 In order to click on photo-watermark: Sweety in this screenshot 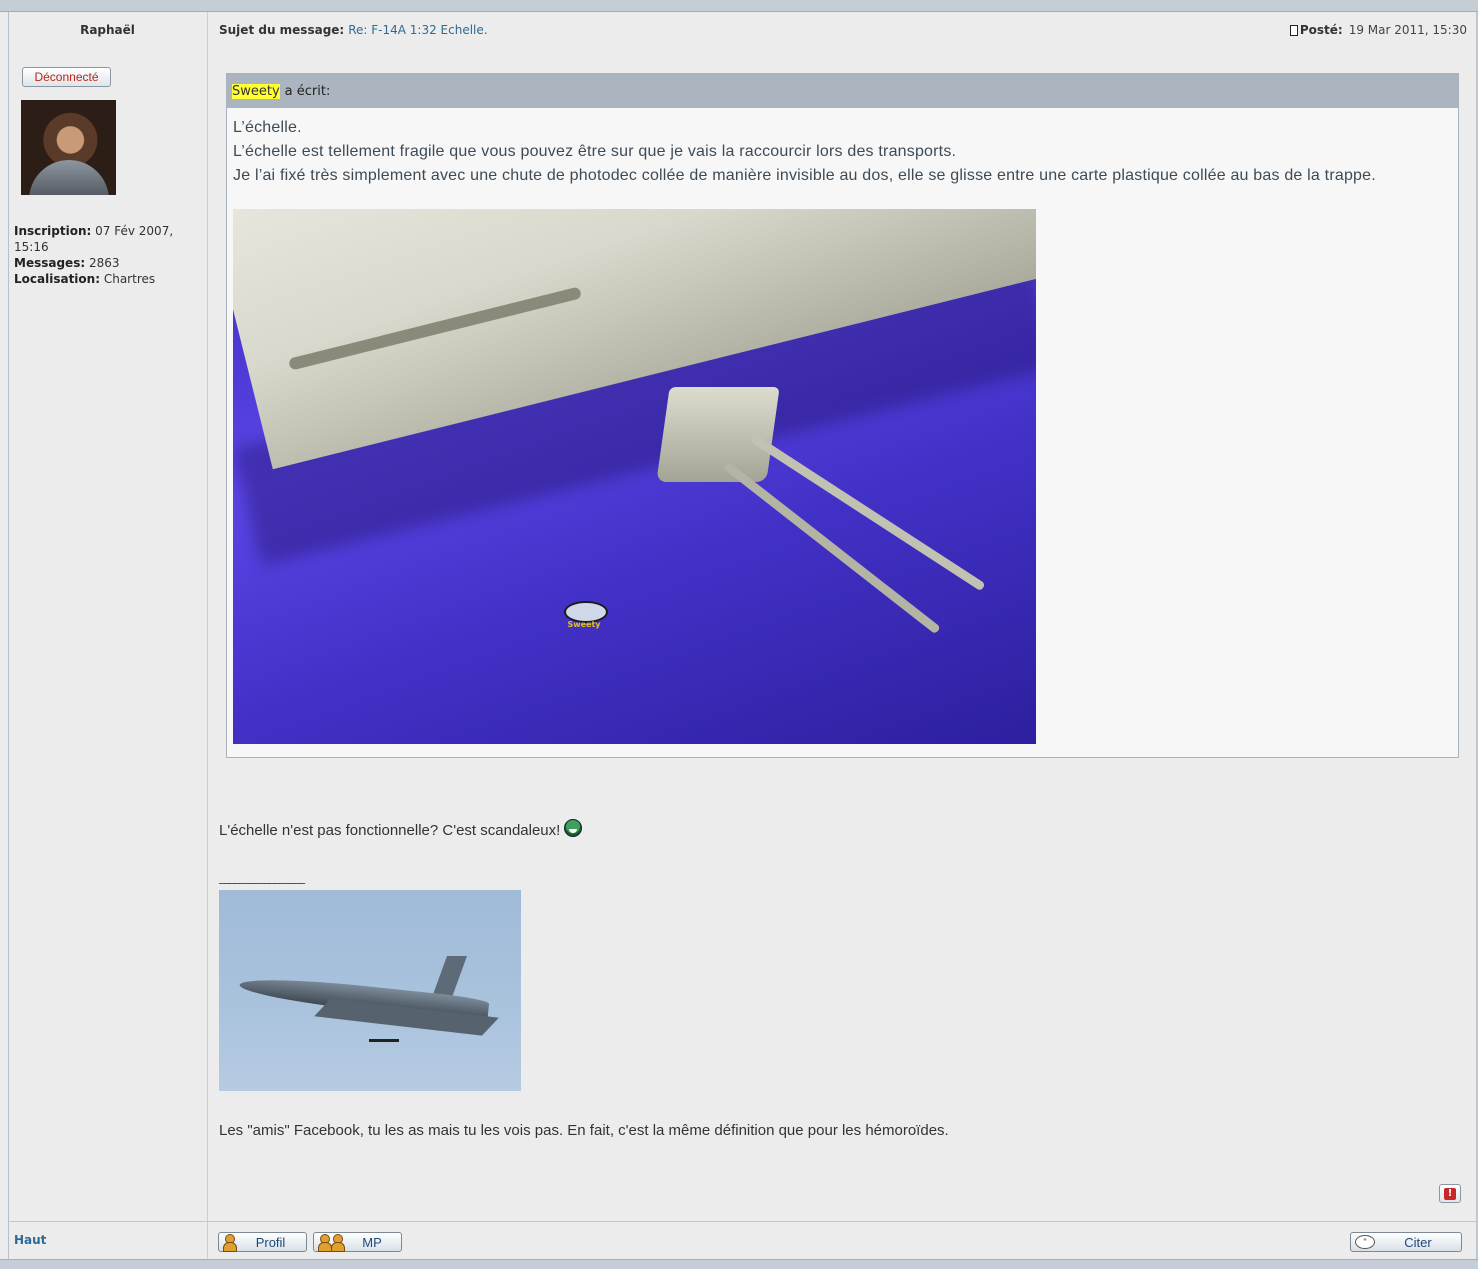, I will do `click(584, 615)`.